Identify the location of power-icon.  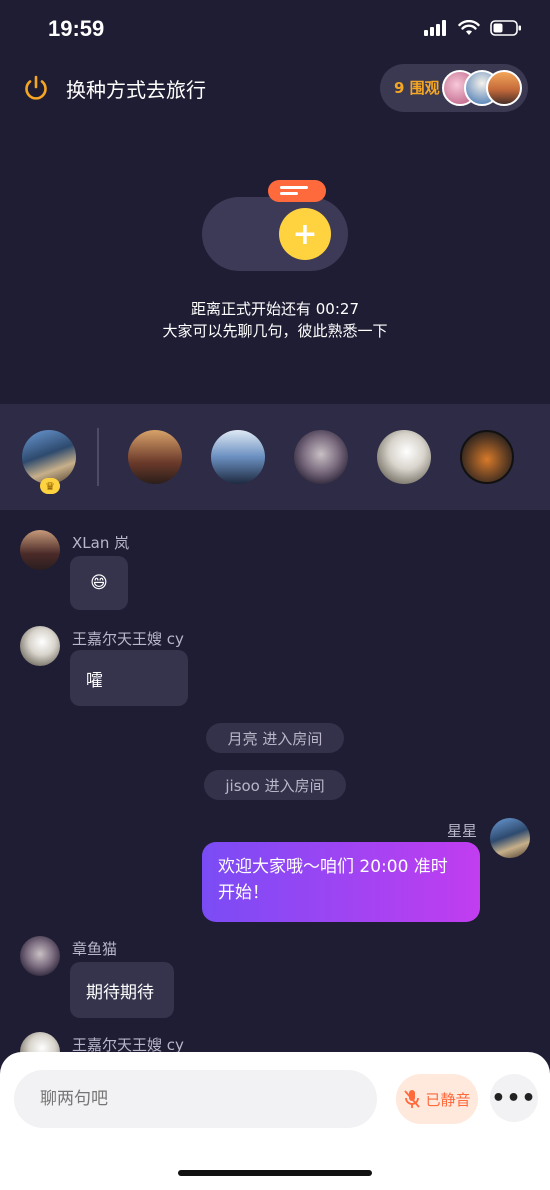
(36, 88).